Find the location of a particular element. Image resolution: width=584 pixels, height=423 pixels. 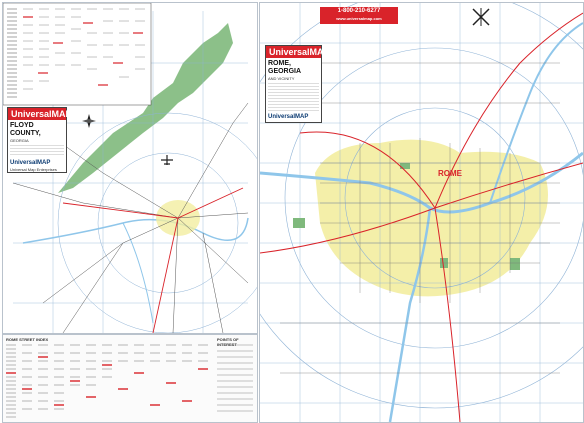

right-title: ROME, GEORGIA is located at coordinates (285, 67).